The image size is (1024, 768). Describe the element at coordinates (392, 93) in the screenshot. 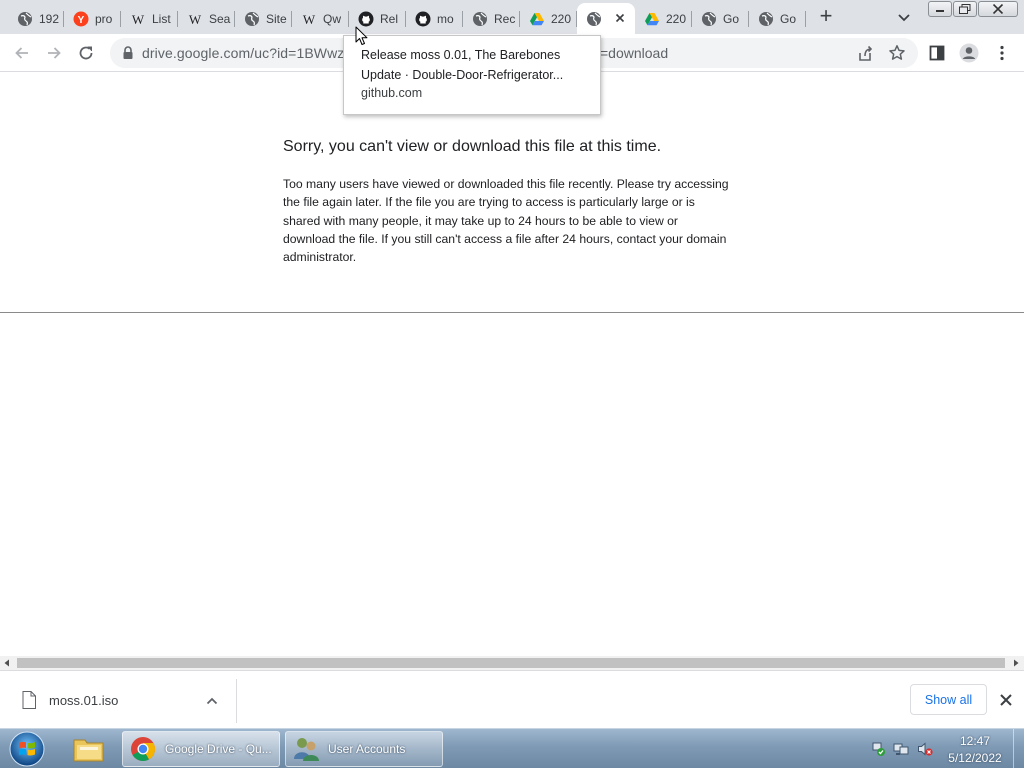

I see `tooltip-domain: github.com` at that location.